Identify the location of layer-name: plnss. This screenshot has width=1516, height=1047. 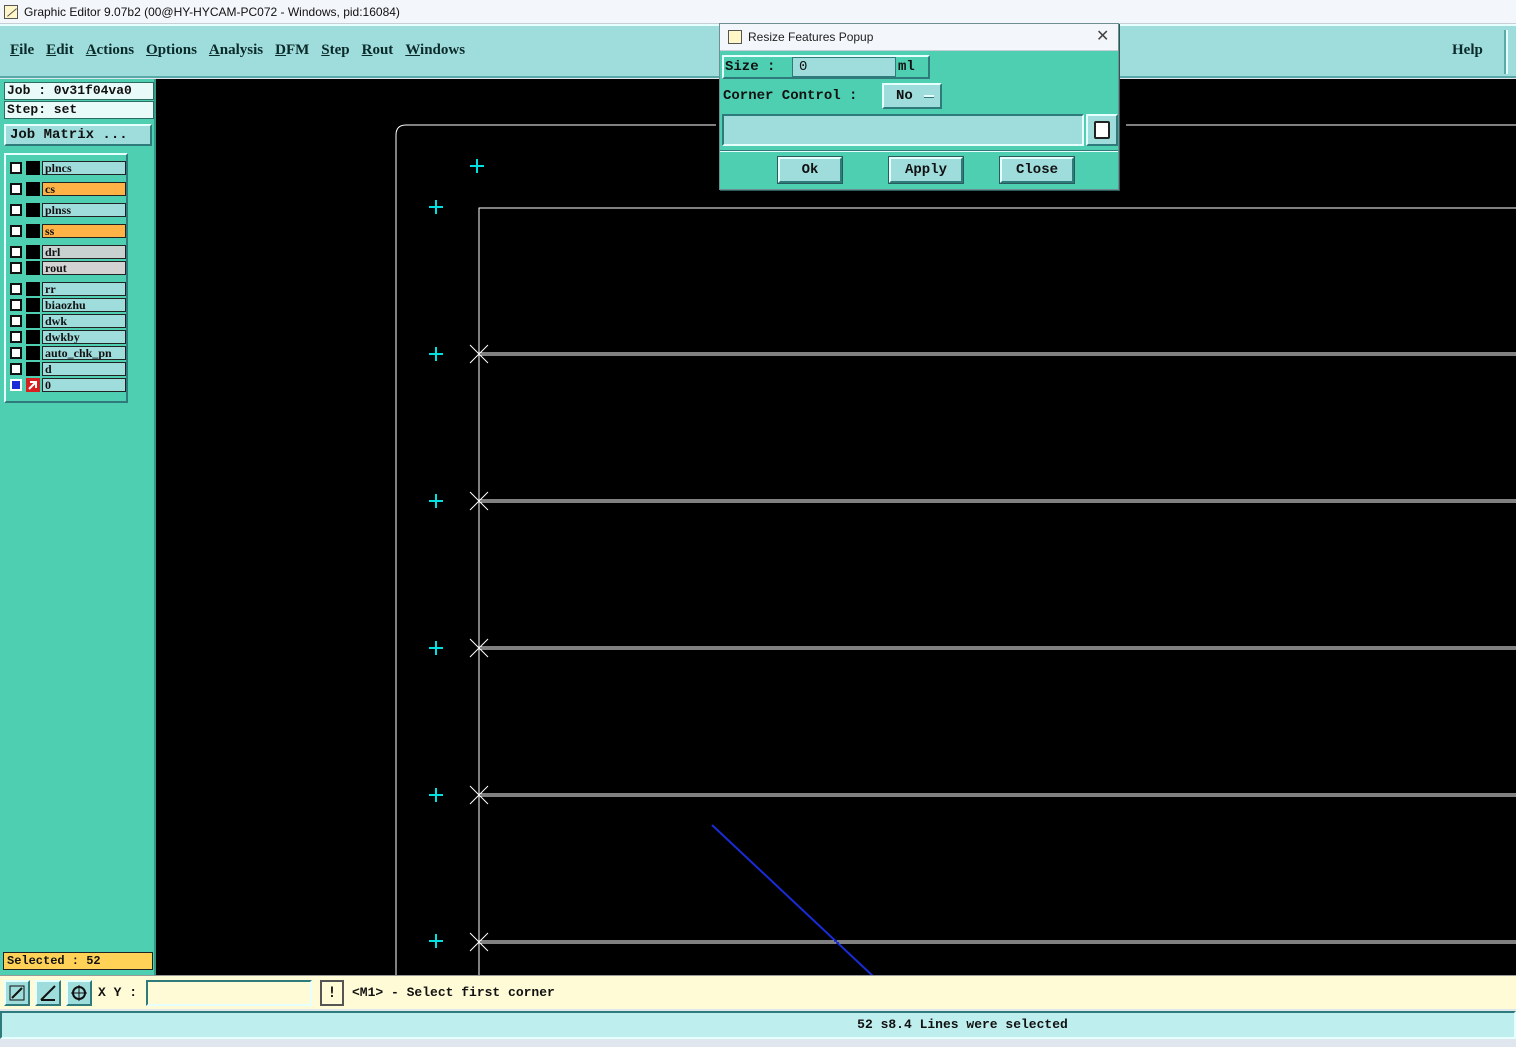
(84, 210).